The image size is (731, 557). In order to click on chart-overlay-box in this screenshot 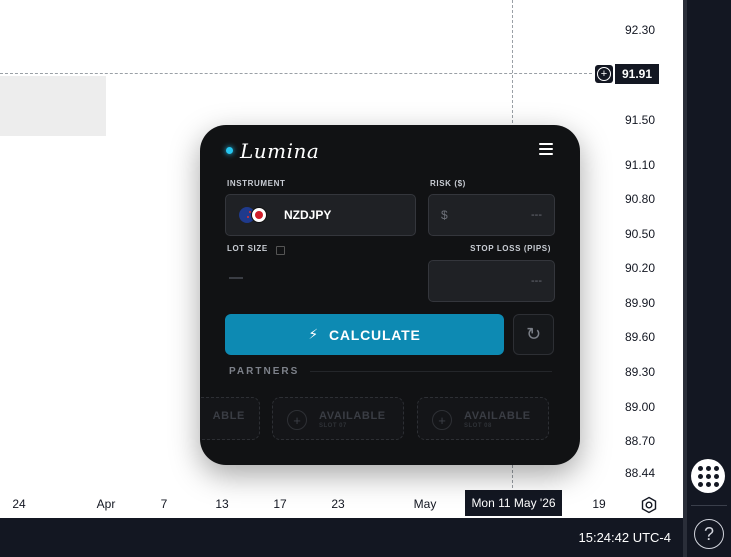, I will do `click(53, 106)`.